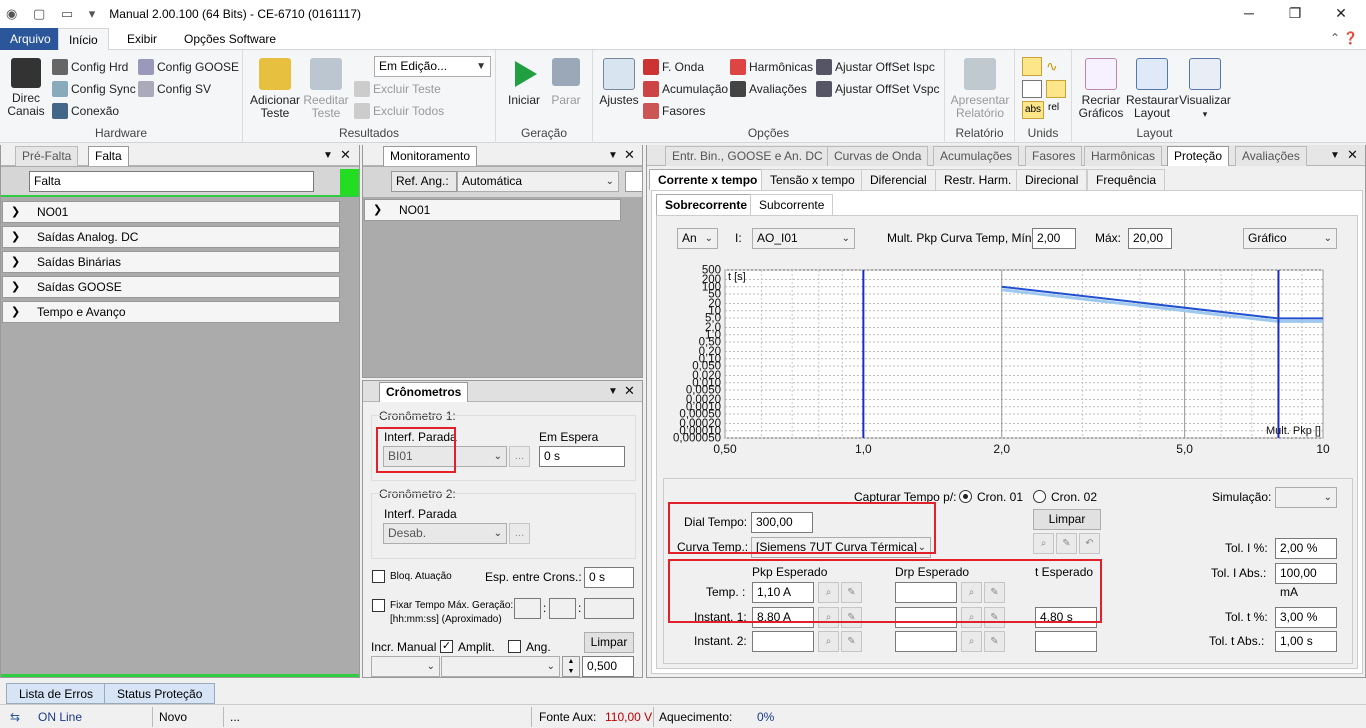  Describe the element at coordinates (83, 39) in the screenshot. I see `tab-inicio: Início` at that location.